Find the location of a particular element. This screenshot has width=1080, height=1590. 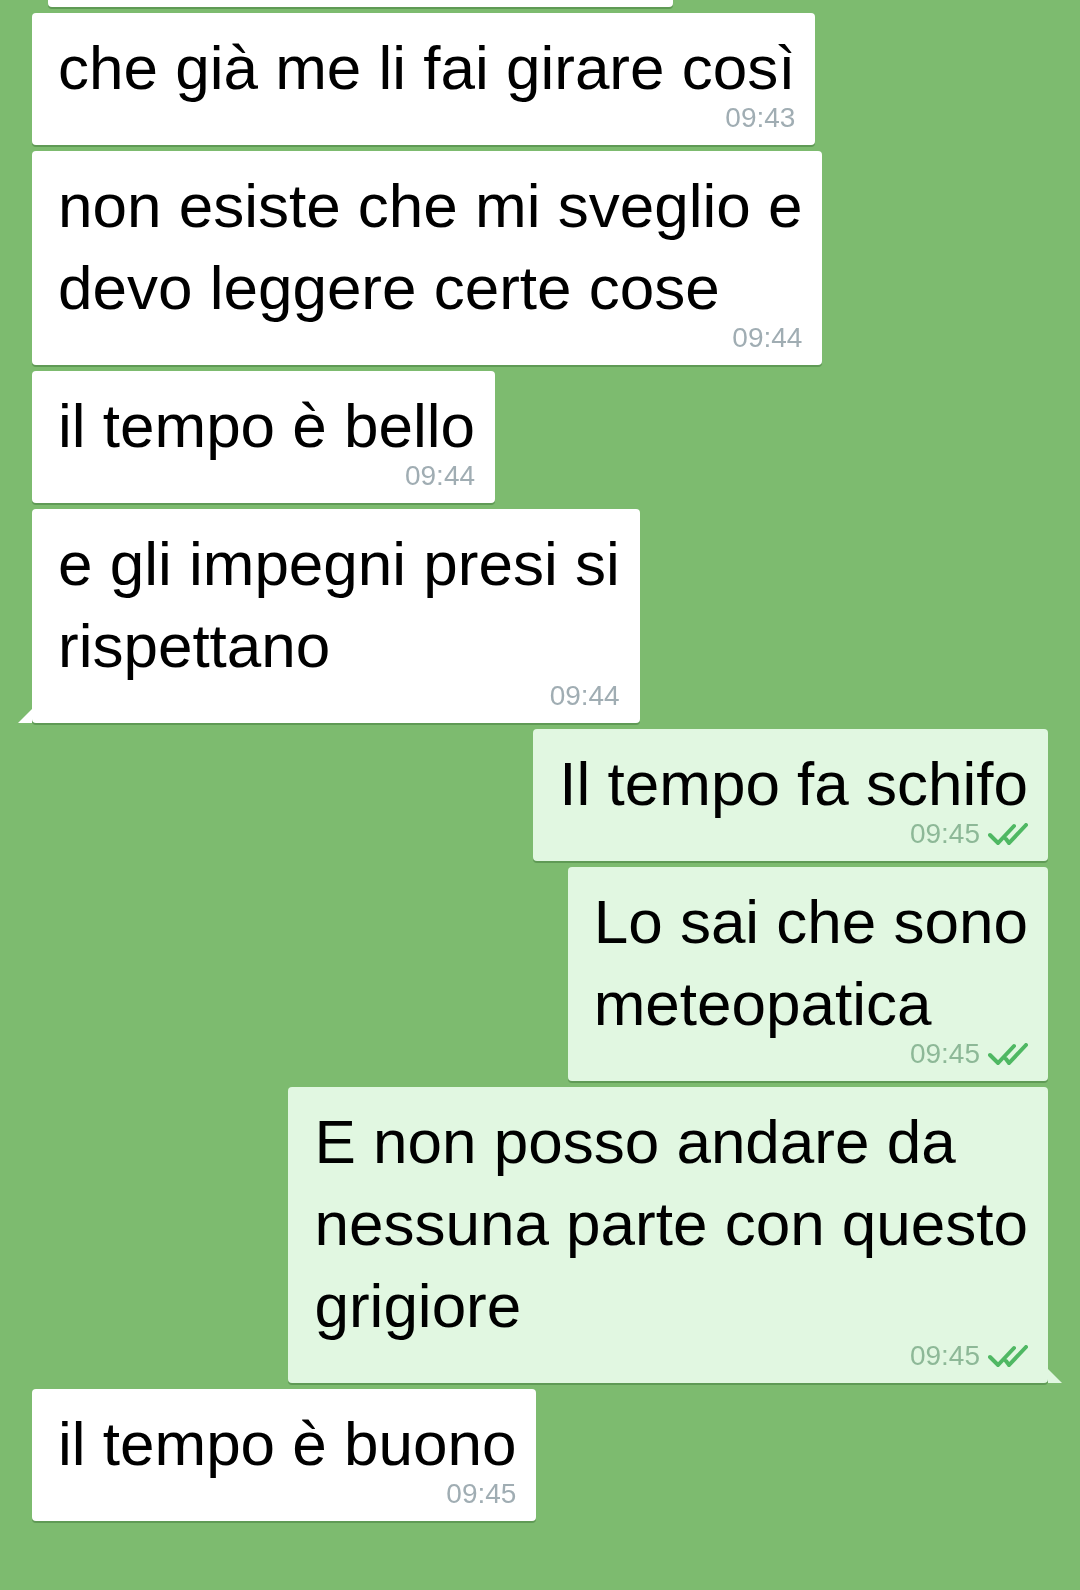

message-time: 09:43 is located at coordinates (760, 118).